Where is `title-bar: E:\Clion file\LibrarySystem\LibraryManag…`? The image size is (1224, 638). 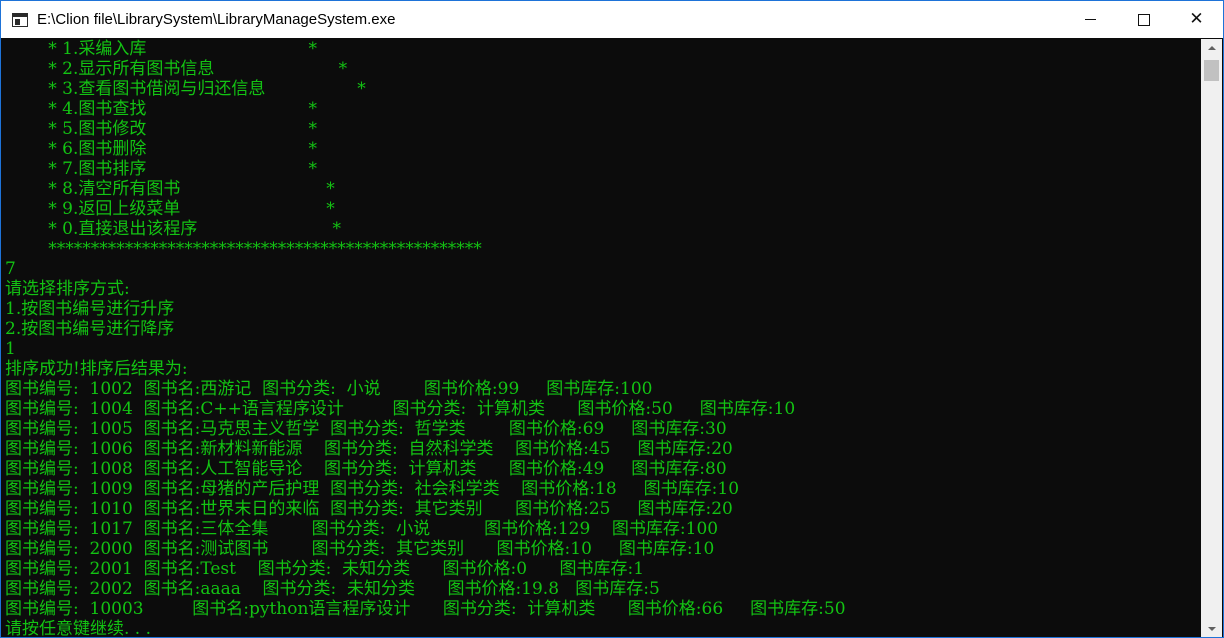
title-bar: E:\Clion file\LibrarySystem\LibraryManag… is located at coordinates (612, 19).